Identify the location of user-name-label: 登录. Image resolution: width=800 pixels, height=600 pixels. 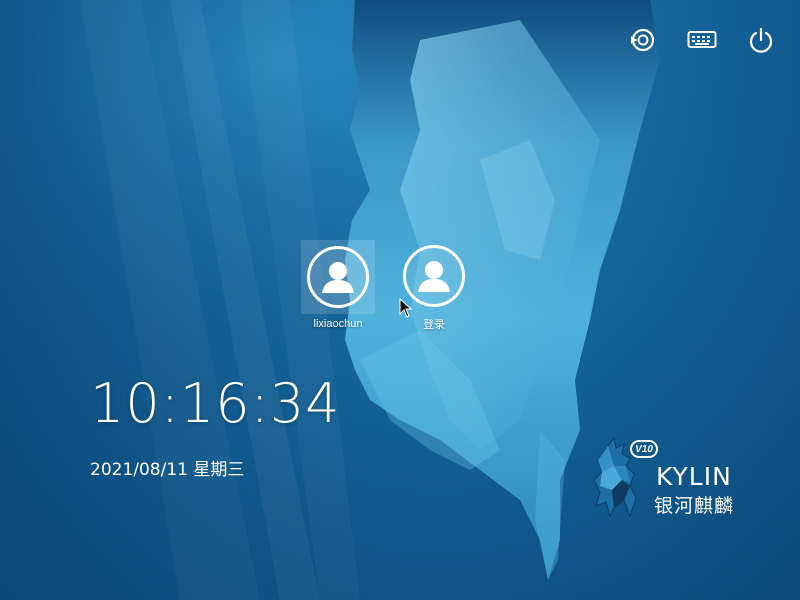
(434, 325).